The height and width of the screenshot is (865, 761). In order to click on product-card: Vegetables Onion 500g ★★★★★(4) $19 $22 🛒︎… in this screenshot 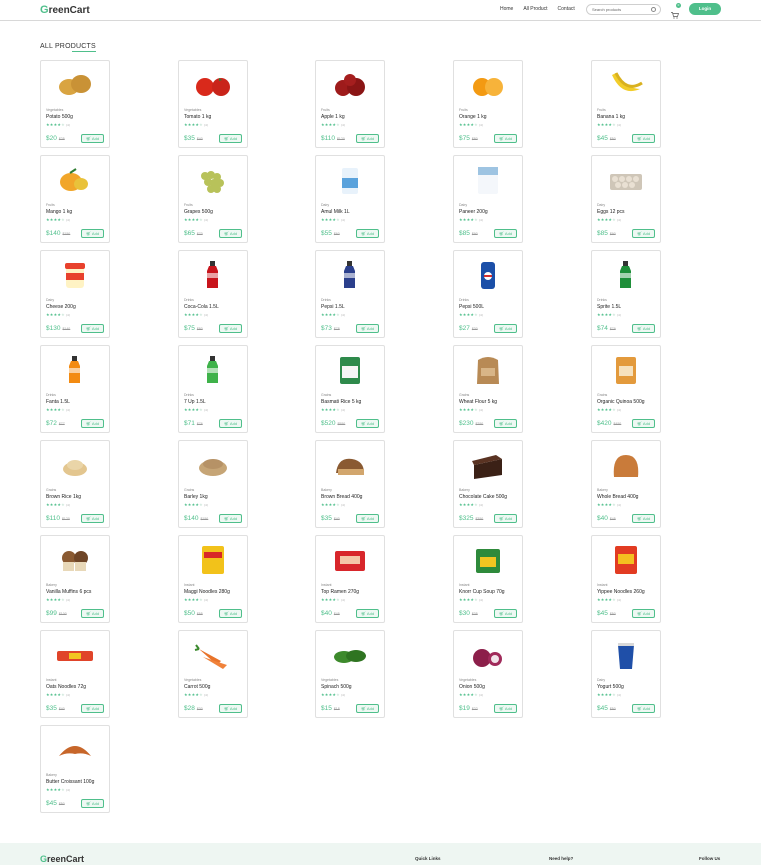, I will do `click(488, 674)`.